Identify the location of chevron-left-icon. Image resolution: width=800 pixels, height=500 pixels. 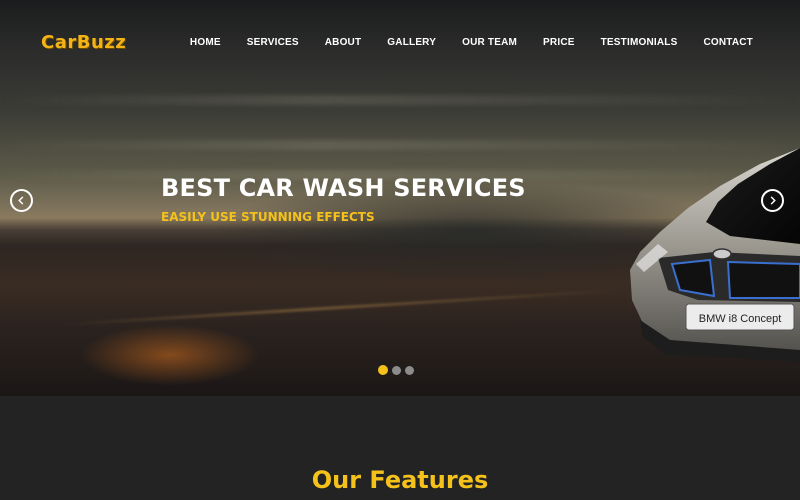
(21, 200).